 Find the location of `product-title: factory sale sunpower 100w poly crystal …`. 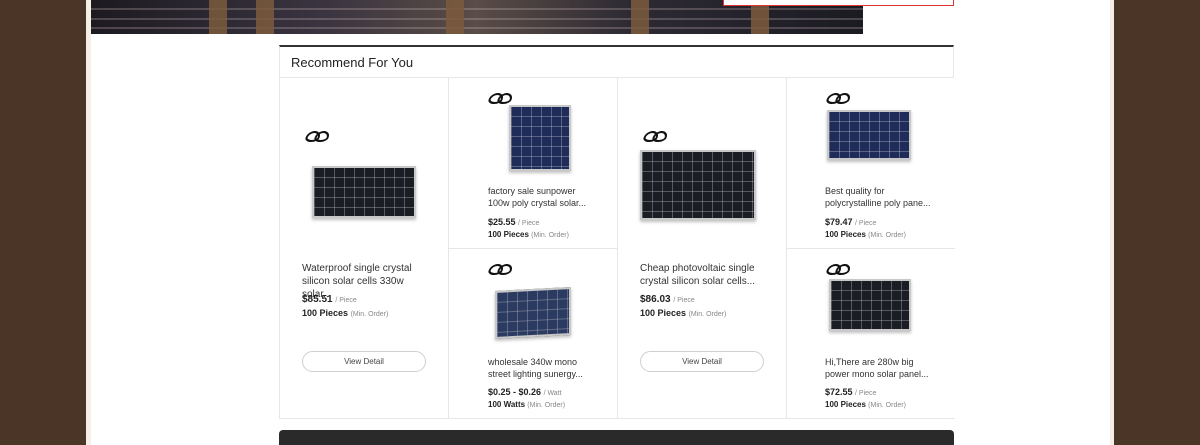

product-title: factory sale sunpower 100w poly crystal … is located at coordinates (548, 197).